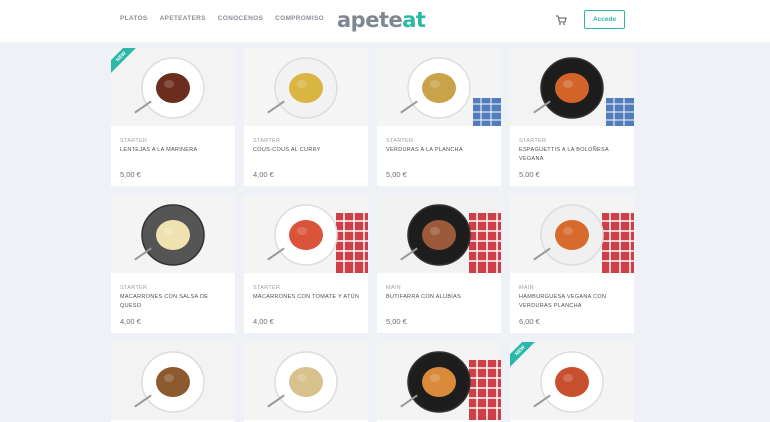 The height and width of the screenshot is (422, 770). Describe the element at coordinates (370, 20) in the screenshot. I see `logo-text-main: apete` at that location.